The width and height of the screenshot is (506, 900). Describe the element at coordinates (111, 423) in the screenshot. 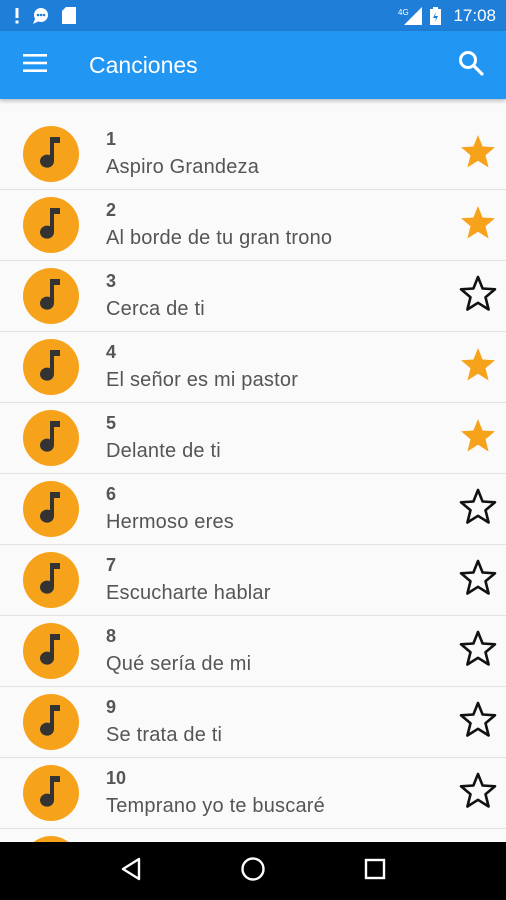

I see `song-number: 5` at that location.